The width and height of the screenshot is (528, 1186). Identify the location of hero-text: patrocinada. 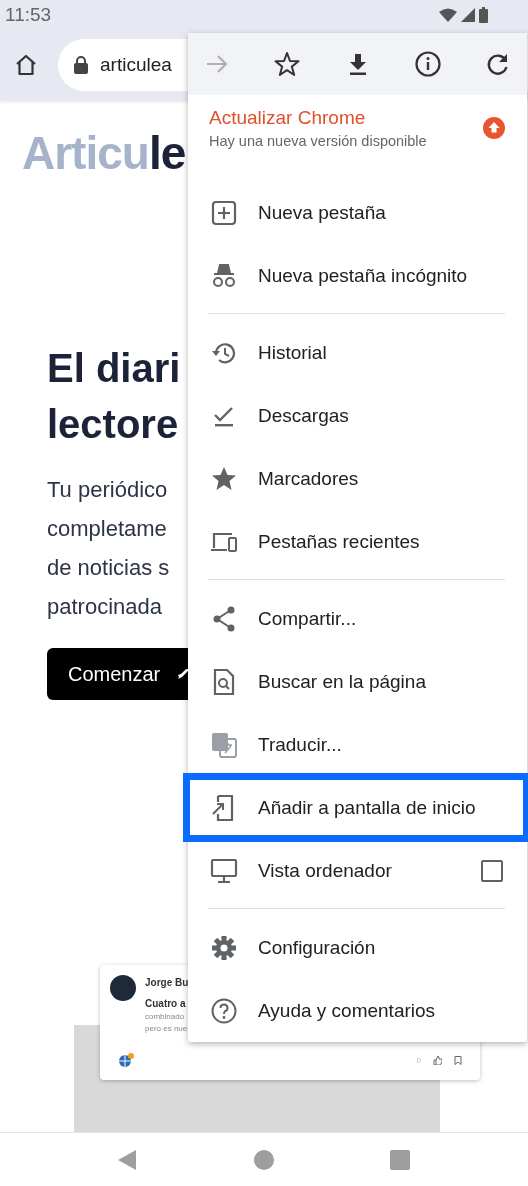
(104, 607).